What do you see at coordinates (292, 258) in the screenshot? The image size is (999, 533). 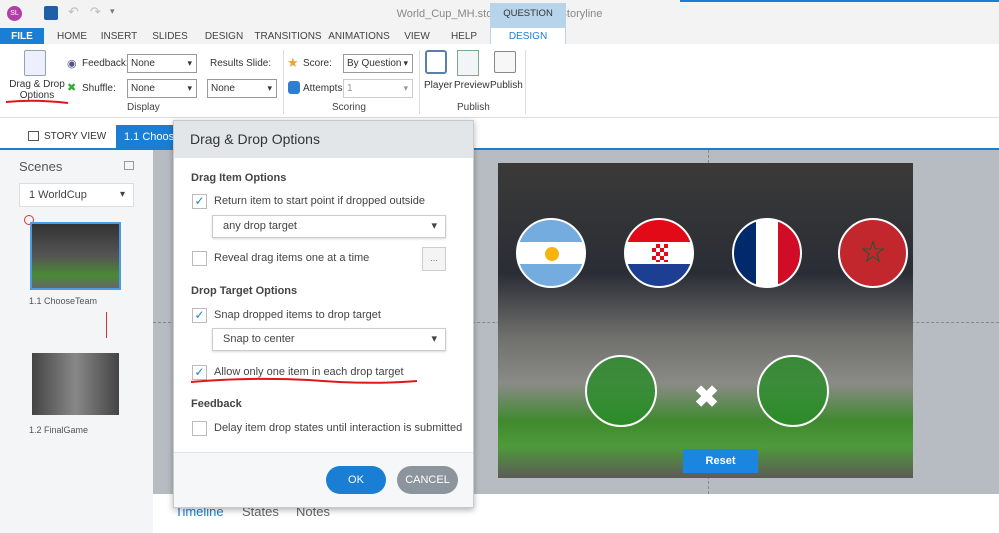 I see `reveal-items-label: Reveal drag items one at a time` at bounding box center [292, 258].